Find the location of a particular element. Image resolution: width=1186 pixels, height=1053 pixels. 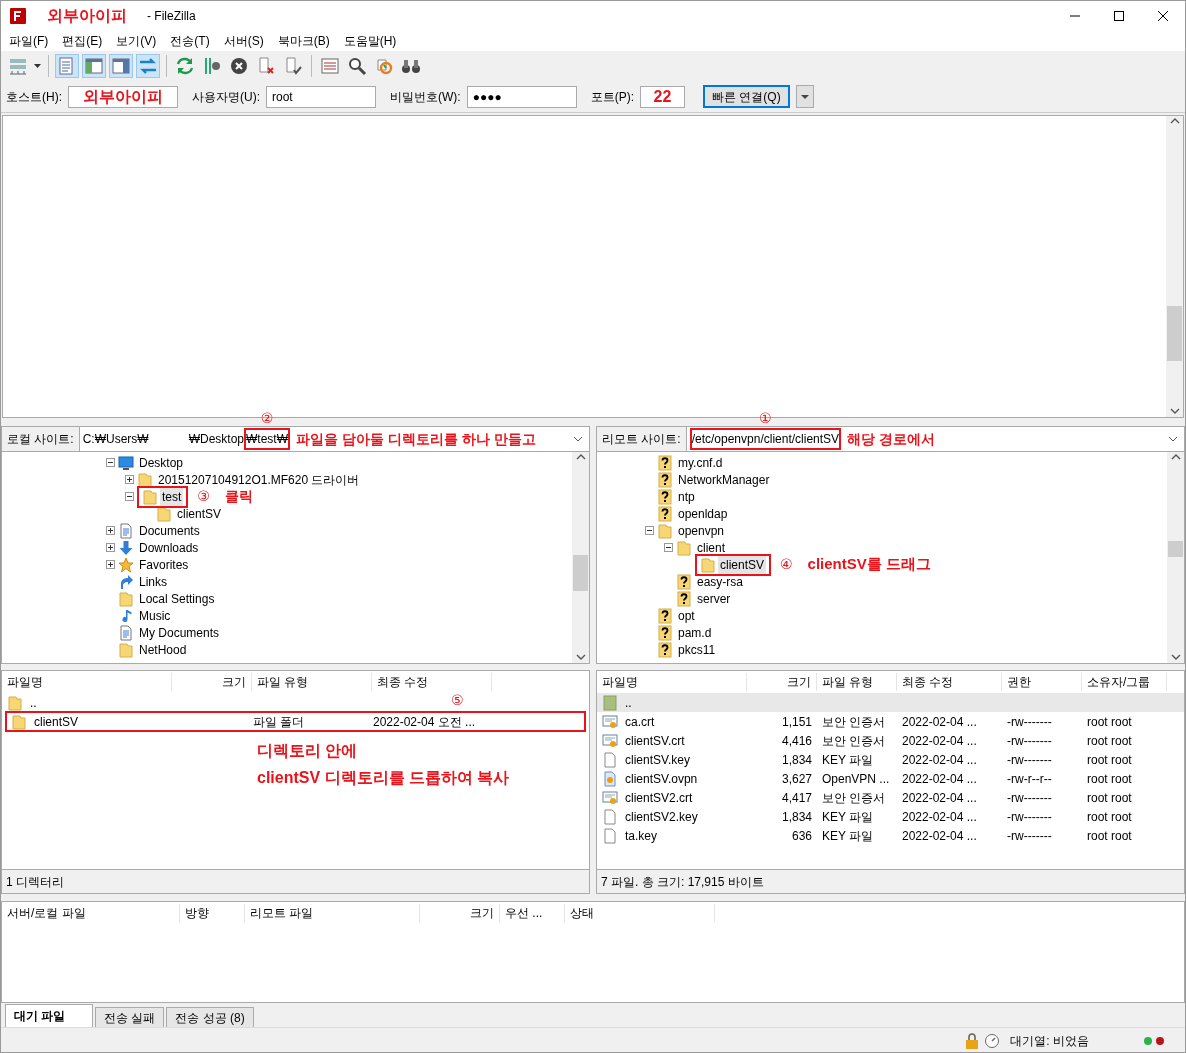

close-icon is located at coordinates (1163, 16).